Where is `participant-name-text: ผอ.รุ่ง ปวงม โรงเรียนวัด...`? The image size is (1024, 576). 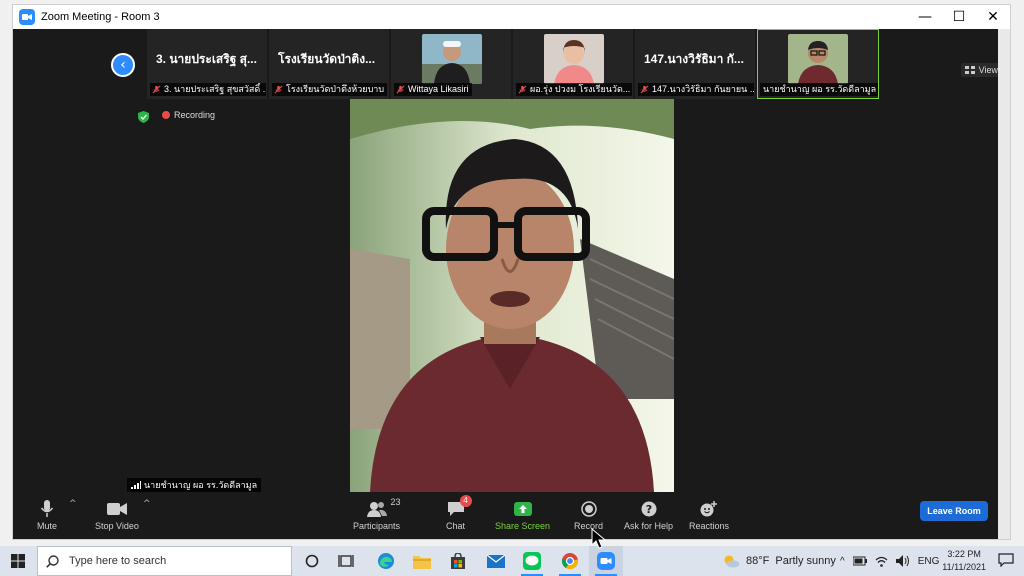 participant-name-text: ผอ.รุ่ง ปวงม โรงเรียนวัด... is located at coordinates (580, 89).